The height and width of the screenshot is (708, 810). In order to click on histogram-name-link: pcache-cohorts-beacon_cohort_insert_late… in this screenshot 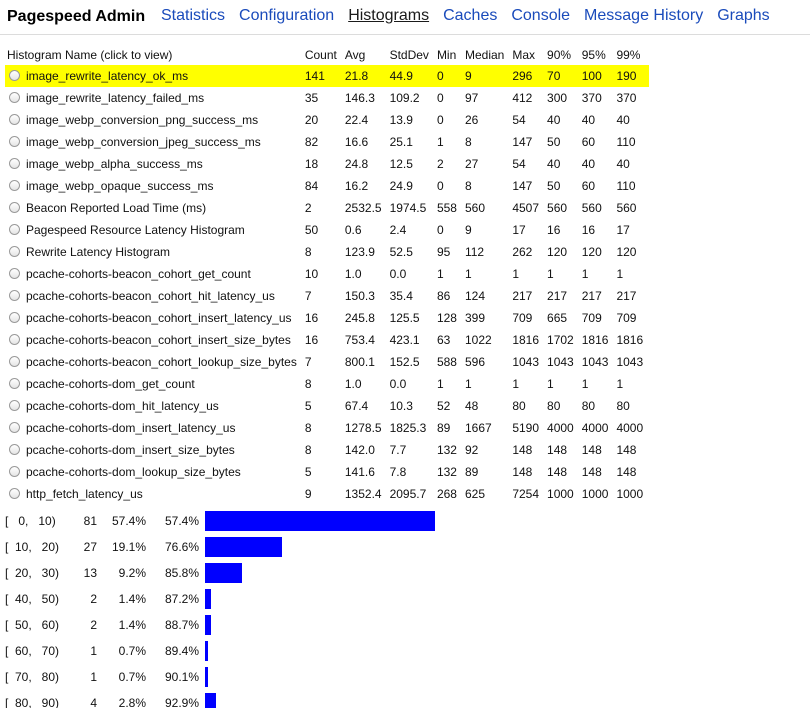, I will do `click(159, 318)`.